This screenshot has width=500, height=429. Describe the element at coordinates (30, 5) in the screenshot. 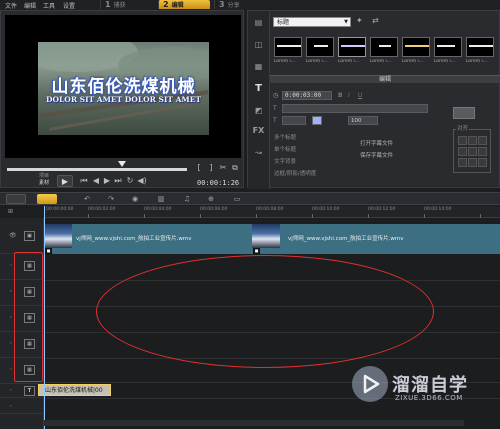

I see `menu-edit: 编辑` at that location.